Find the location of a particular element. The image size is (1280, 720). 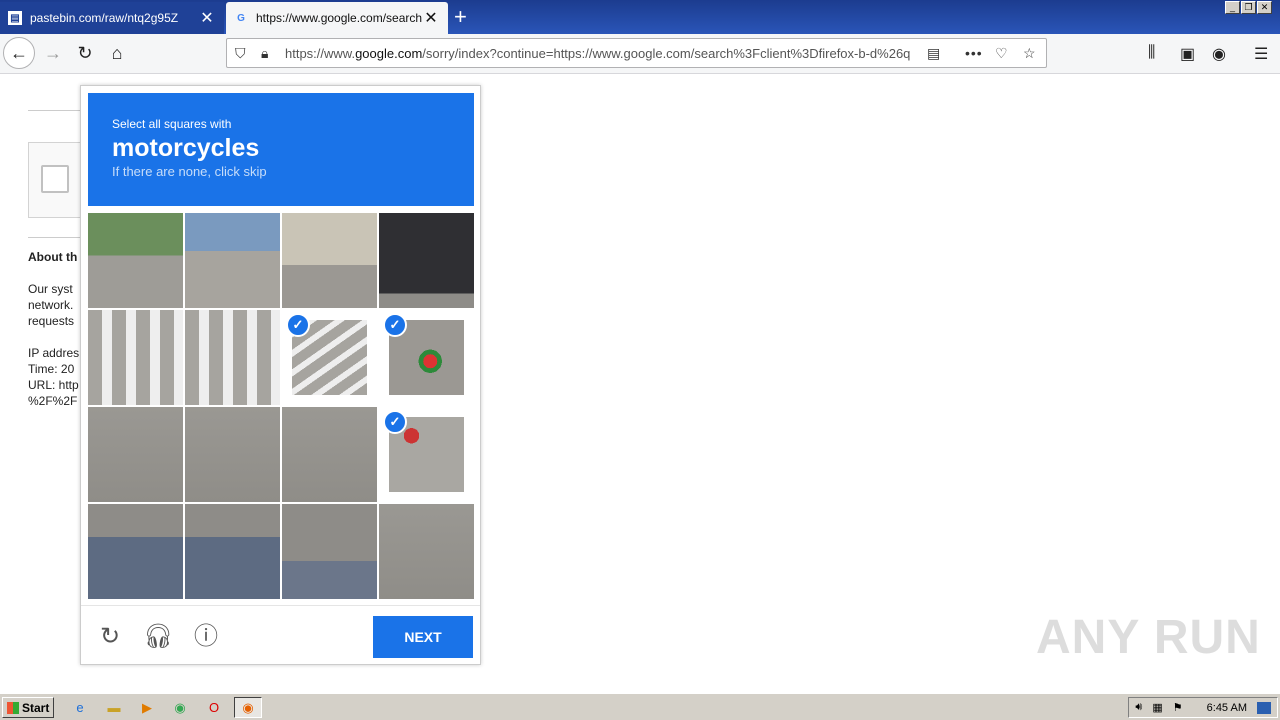

pocket-icon: ♡ is located at coordinates (1001, 53).